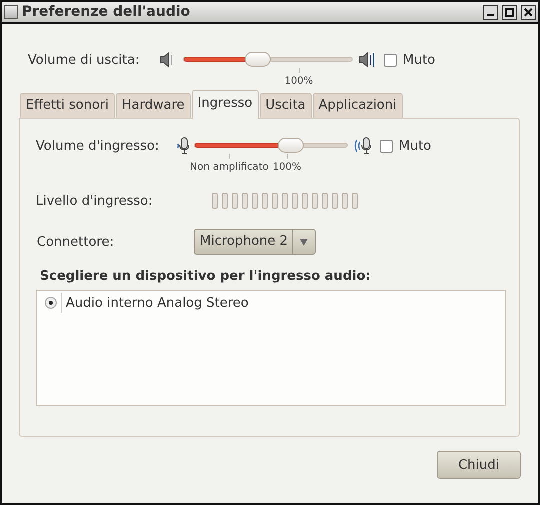  What do you see at coordinates (67, 105) in the screenshot?
I see `tab: Effetti sonori` at bounding box center [67, 105].